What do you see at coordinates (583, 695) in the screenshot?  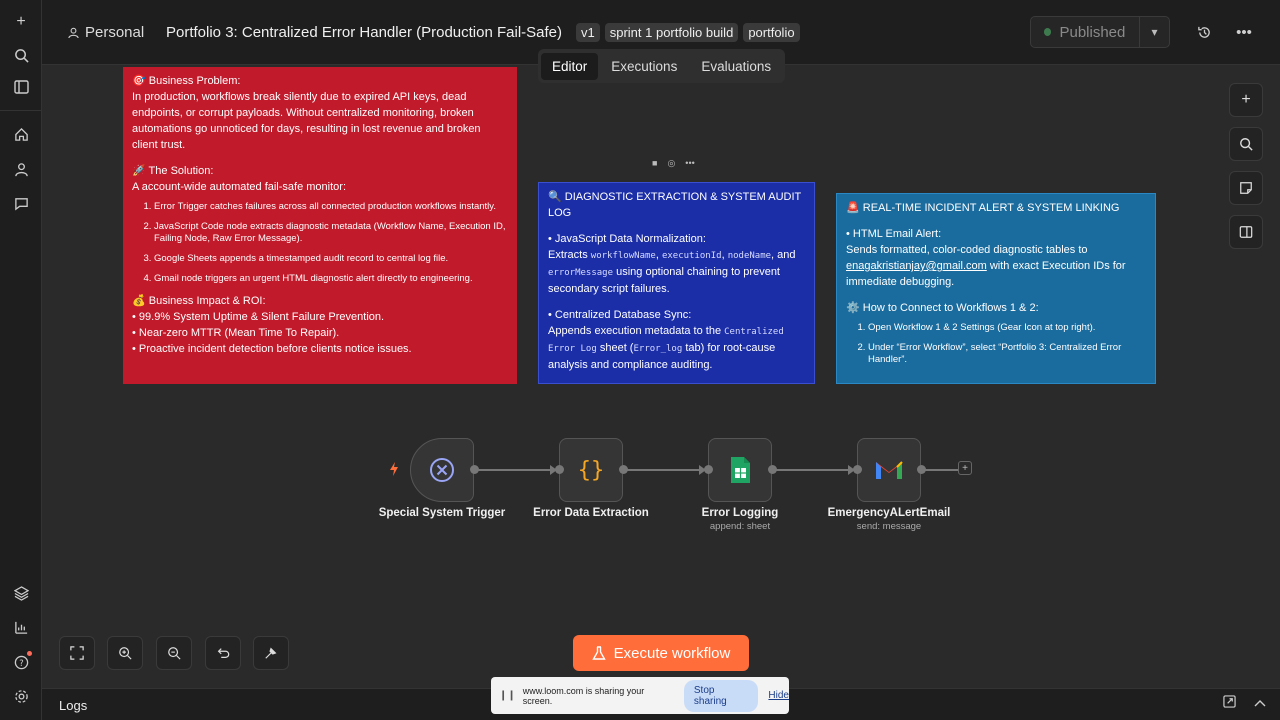 I see `share-message: www.loom.com is sharing your screen.` at bounding box center [583, 695].